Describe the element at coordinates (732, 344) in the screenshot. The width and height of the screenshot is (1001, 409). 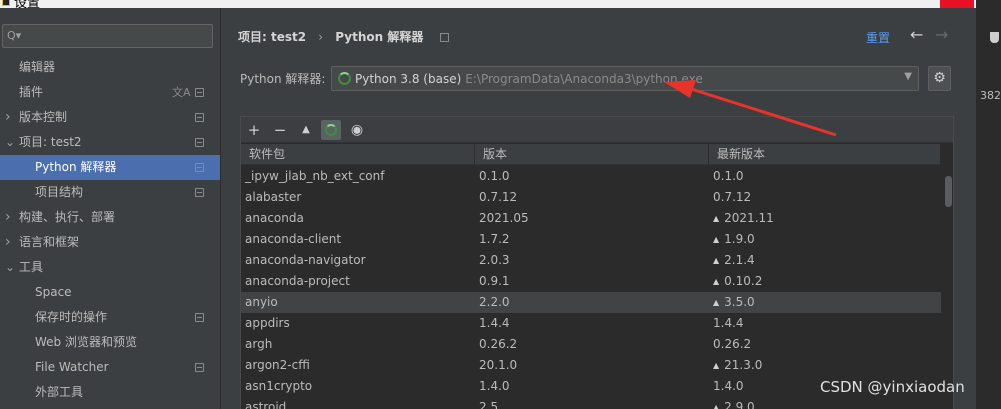
I see `package-latest: 0.26.2` at that location.